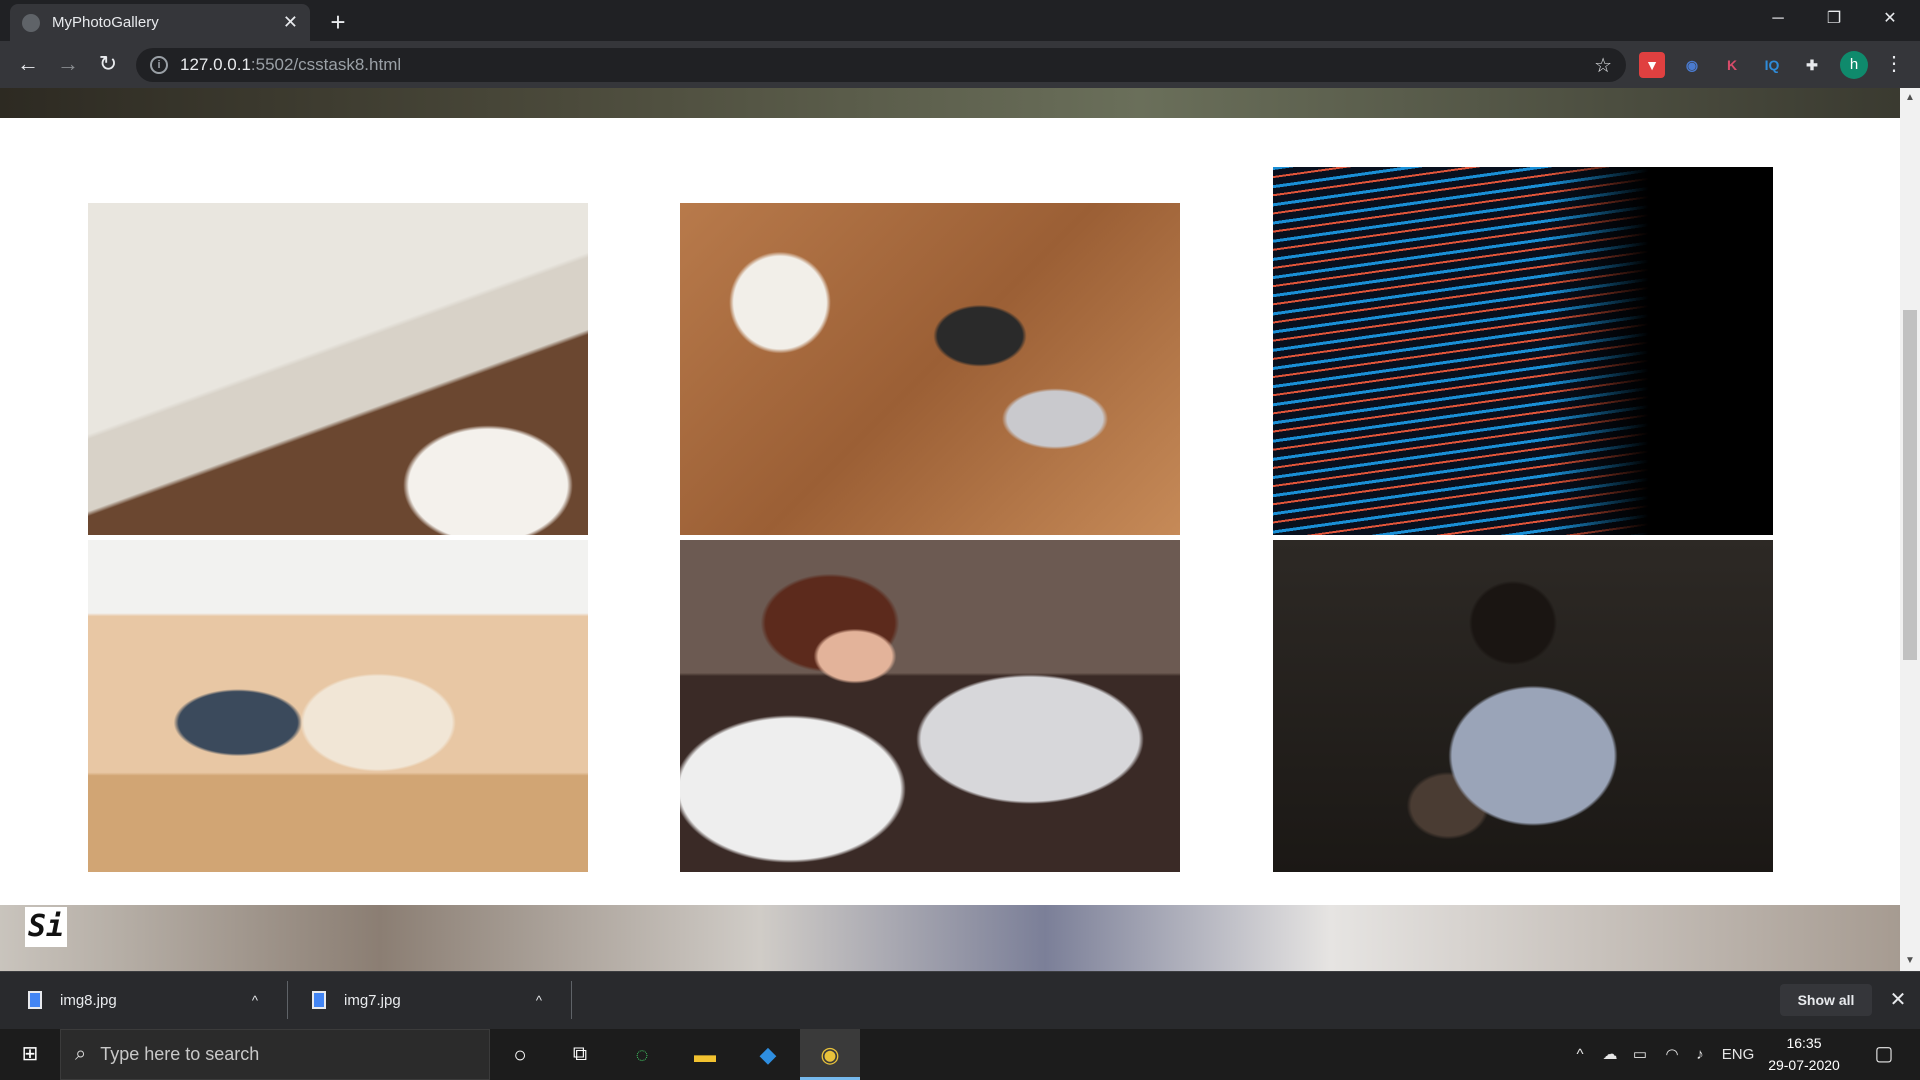 The height and width of the screenshot is (1080, 1920). I want to click on restore-button: ❐, so click(1834, 20).